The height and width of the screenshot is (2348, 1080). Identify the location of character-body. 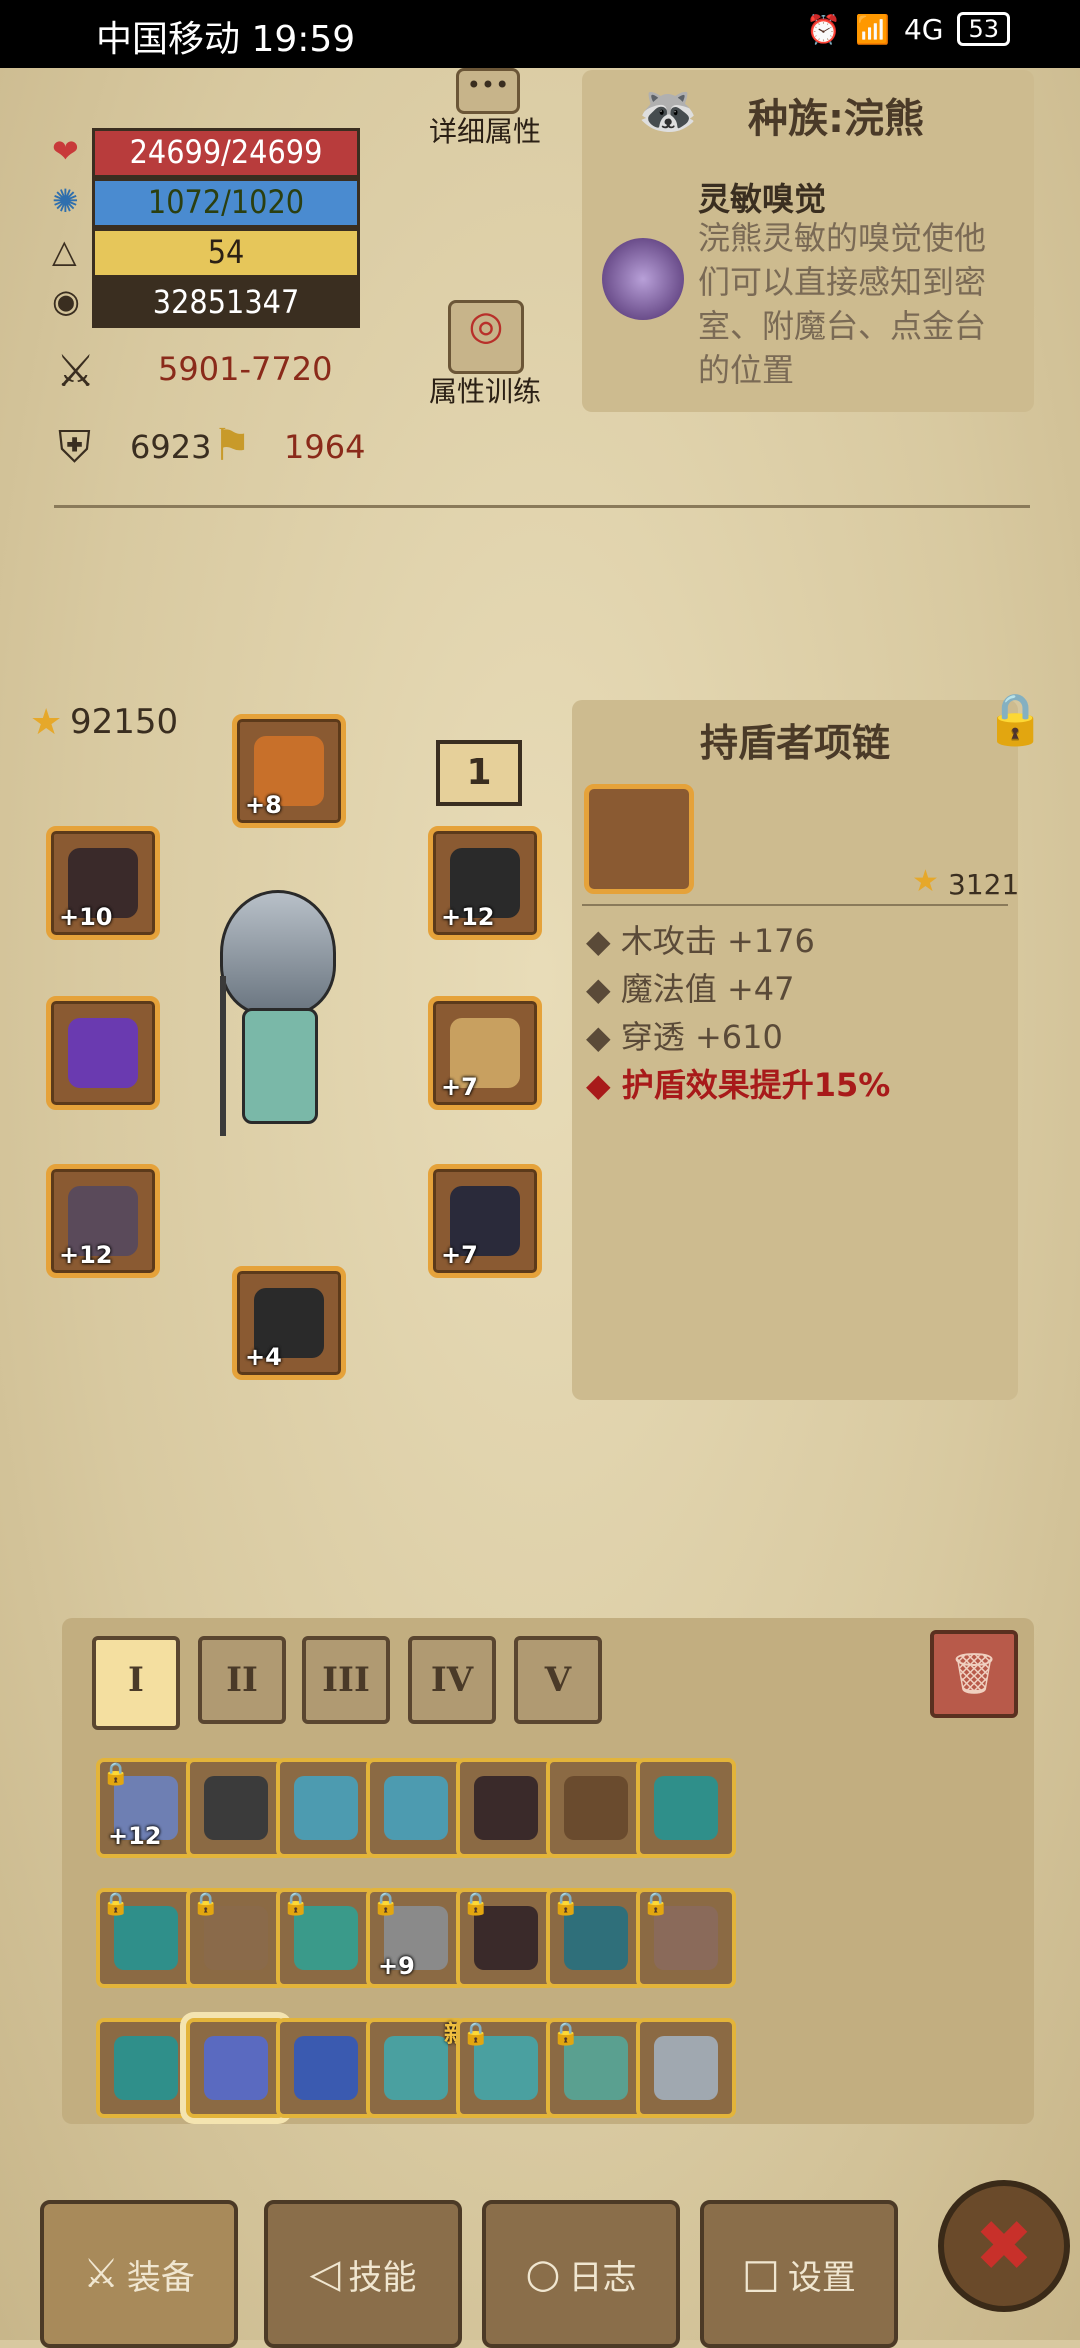
(280, 1066).